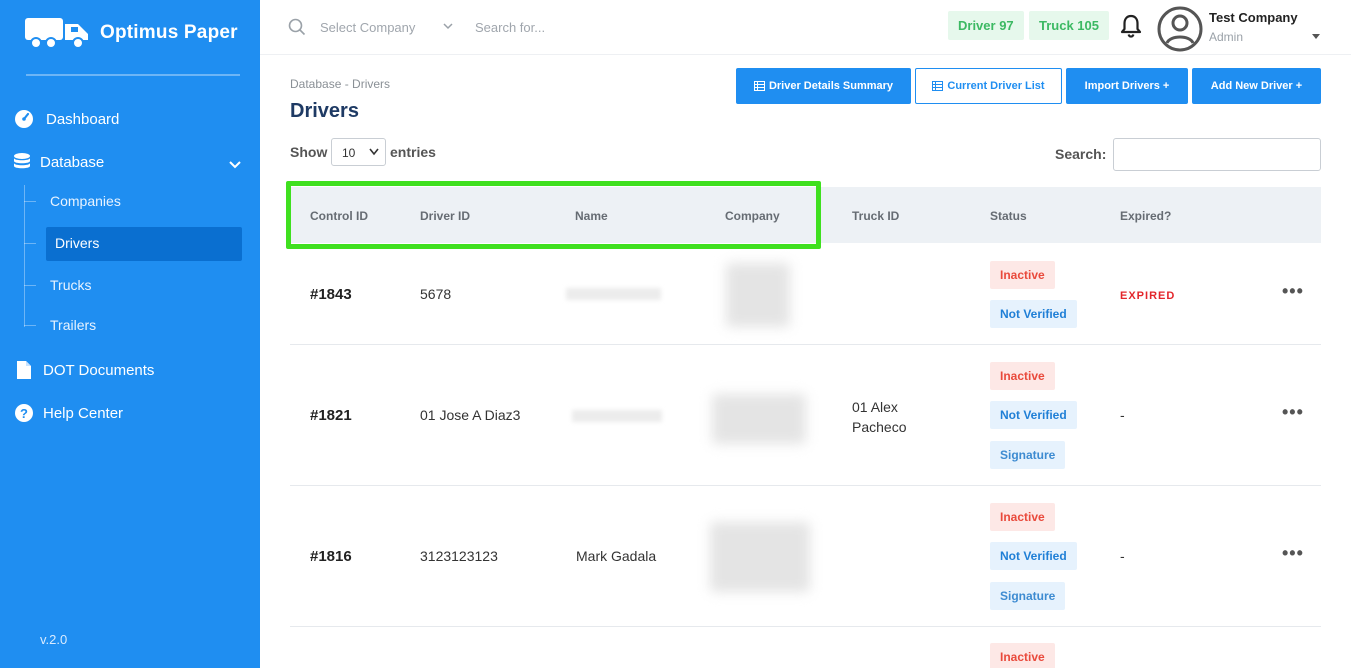  I want to click on sidebar-item-help-center: ? Help Center, so click(68, 413).